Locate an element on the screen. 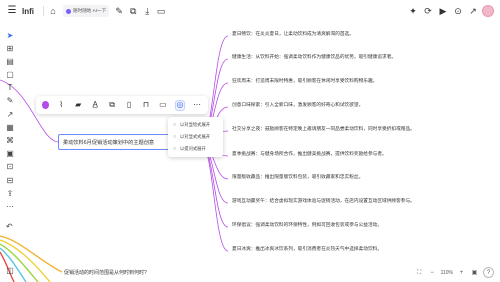 The height and width of the screenshot is (282, 500). connector-icon: ↗ is located at coordinates (10, 114).